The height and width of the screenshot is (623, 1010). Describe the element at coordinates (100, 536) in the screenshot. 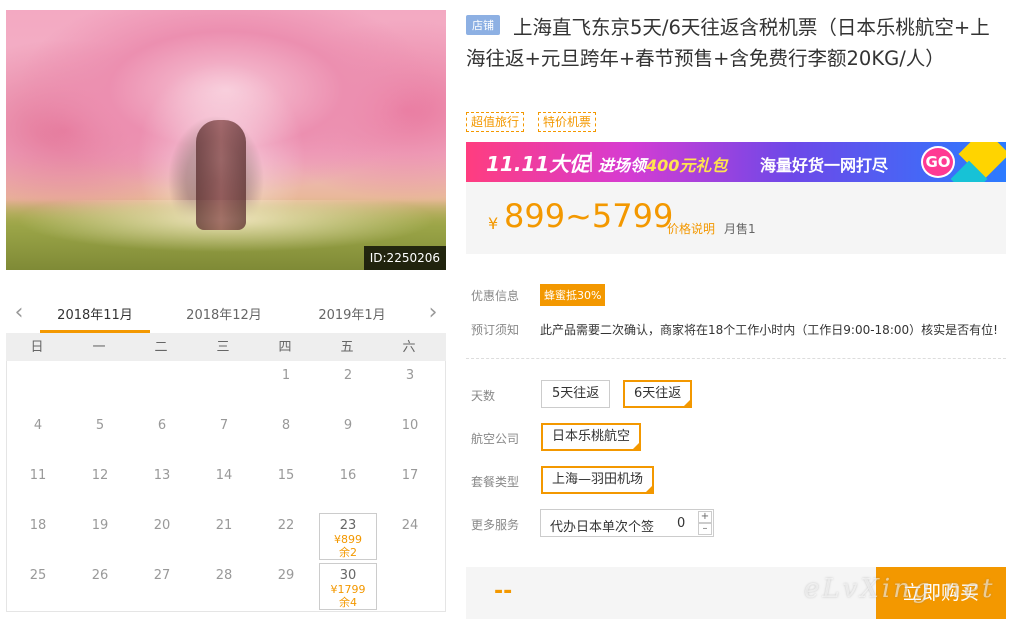

I see `calendar-day: 19` at that location.